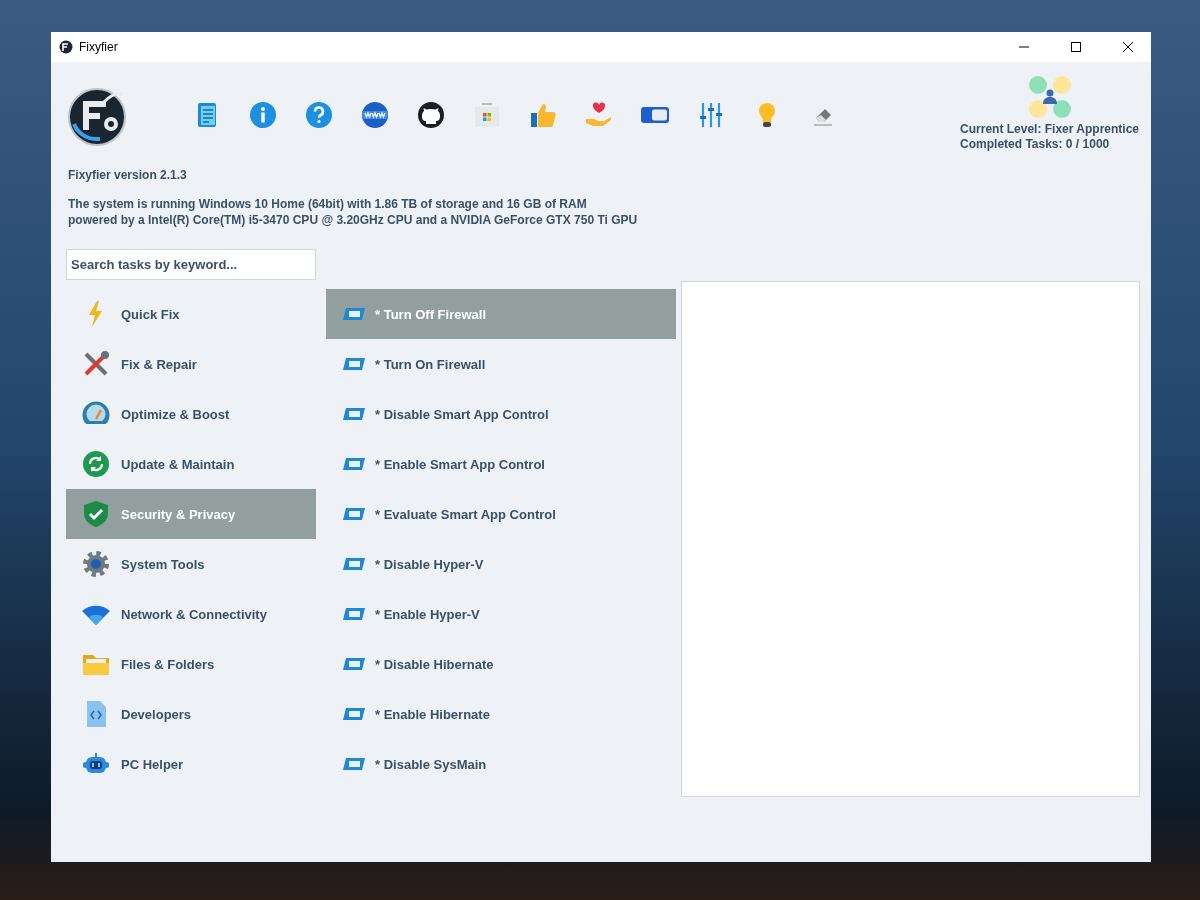 This screenshot has width=1200, height=900. What do you see at coordinates (319, 115) in the screenshot?
I see `help-icon` at bounding box center [319, 115].